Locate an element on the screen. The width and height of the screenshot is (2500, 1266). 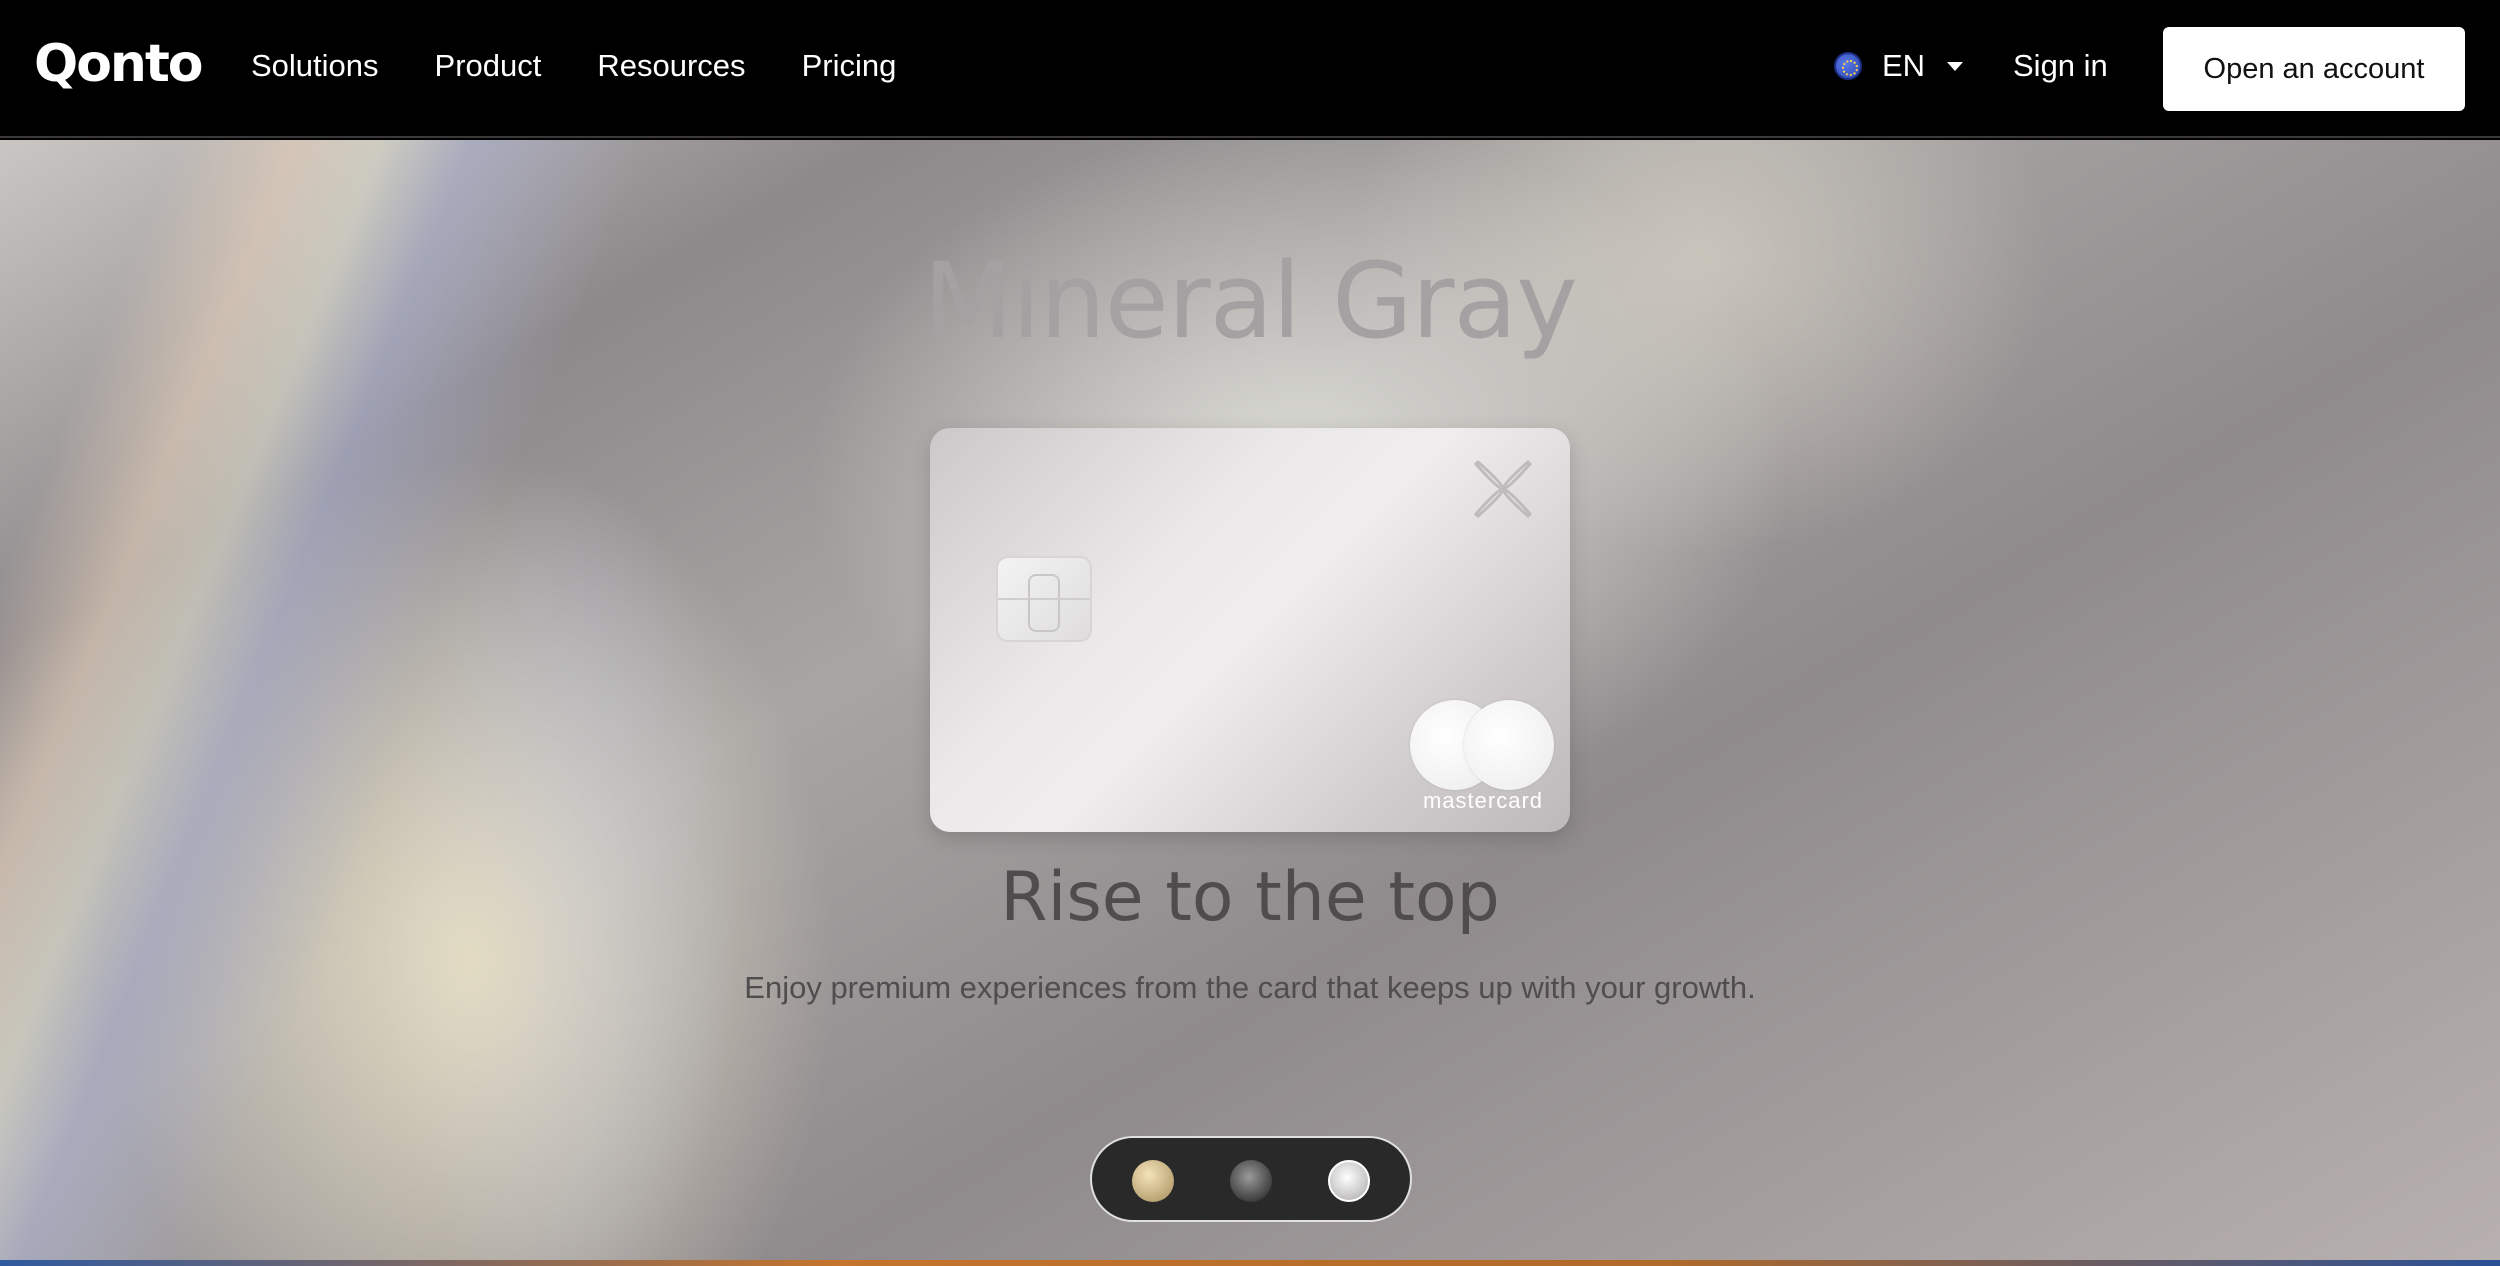
nav-resources: Resources is located at coordinates (671, 66).